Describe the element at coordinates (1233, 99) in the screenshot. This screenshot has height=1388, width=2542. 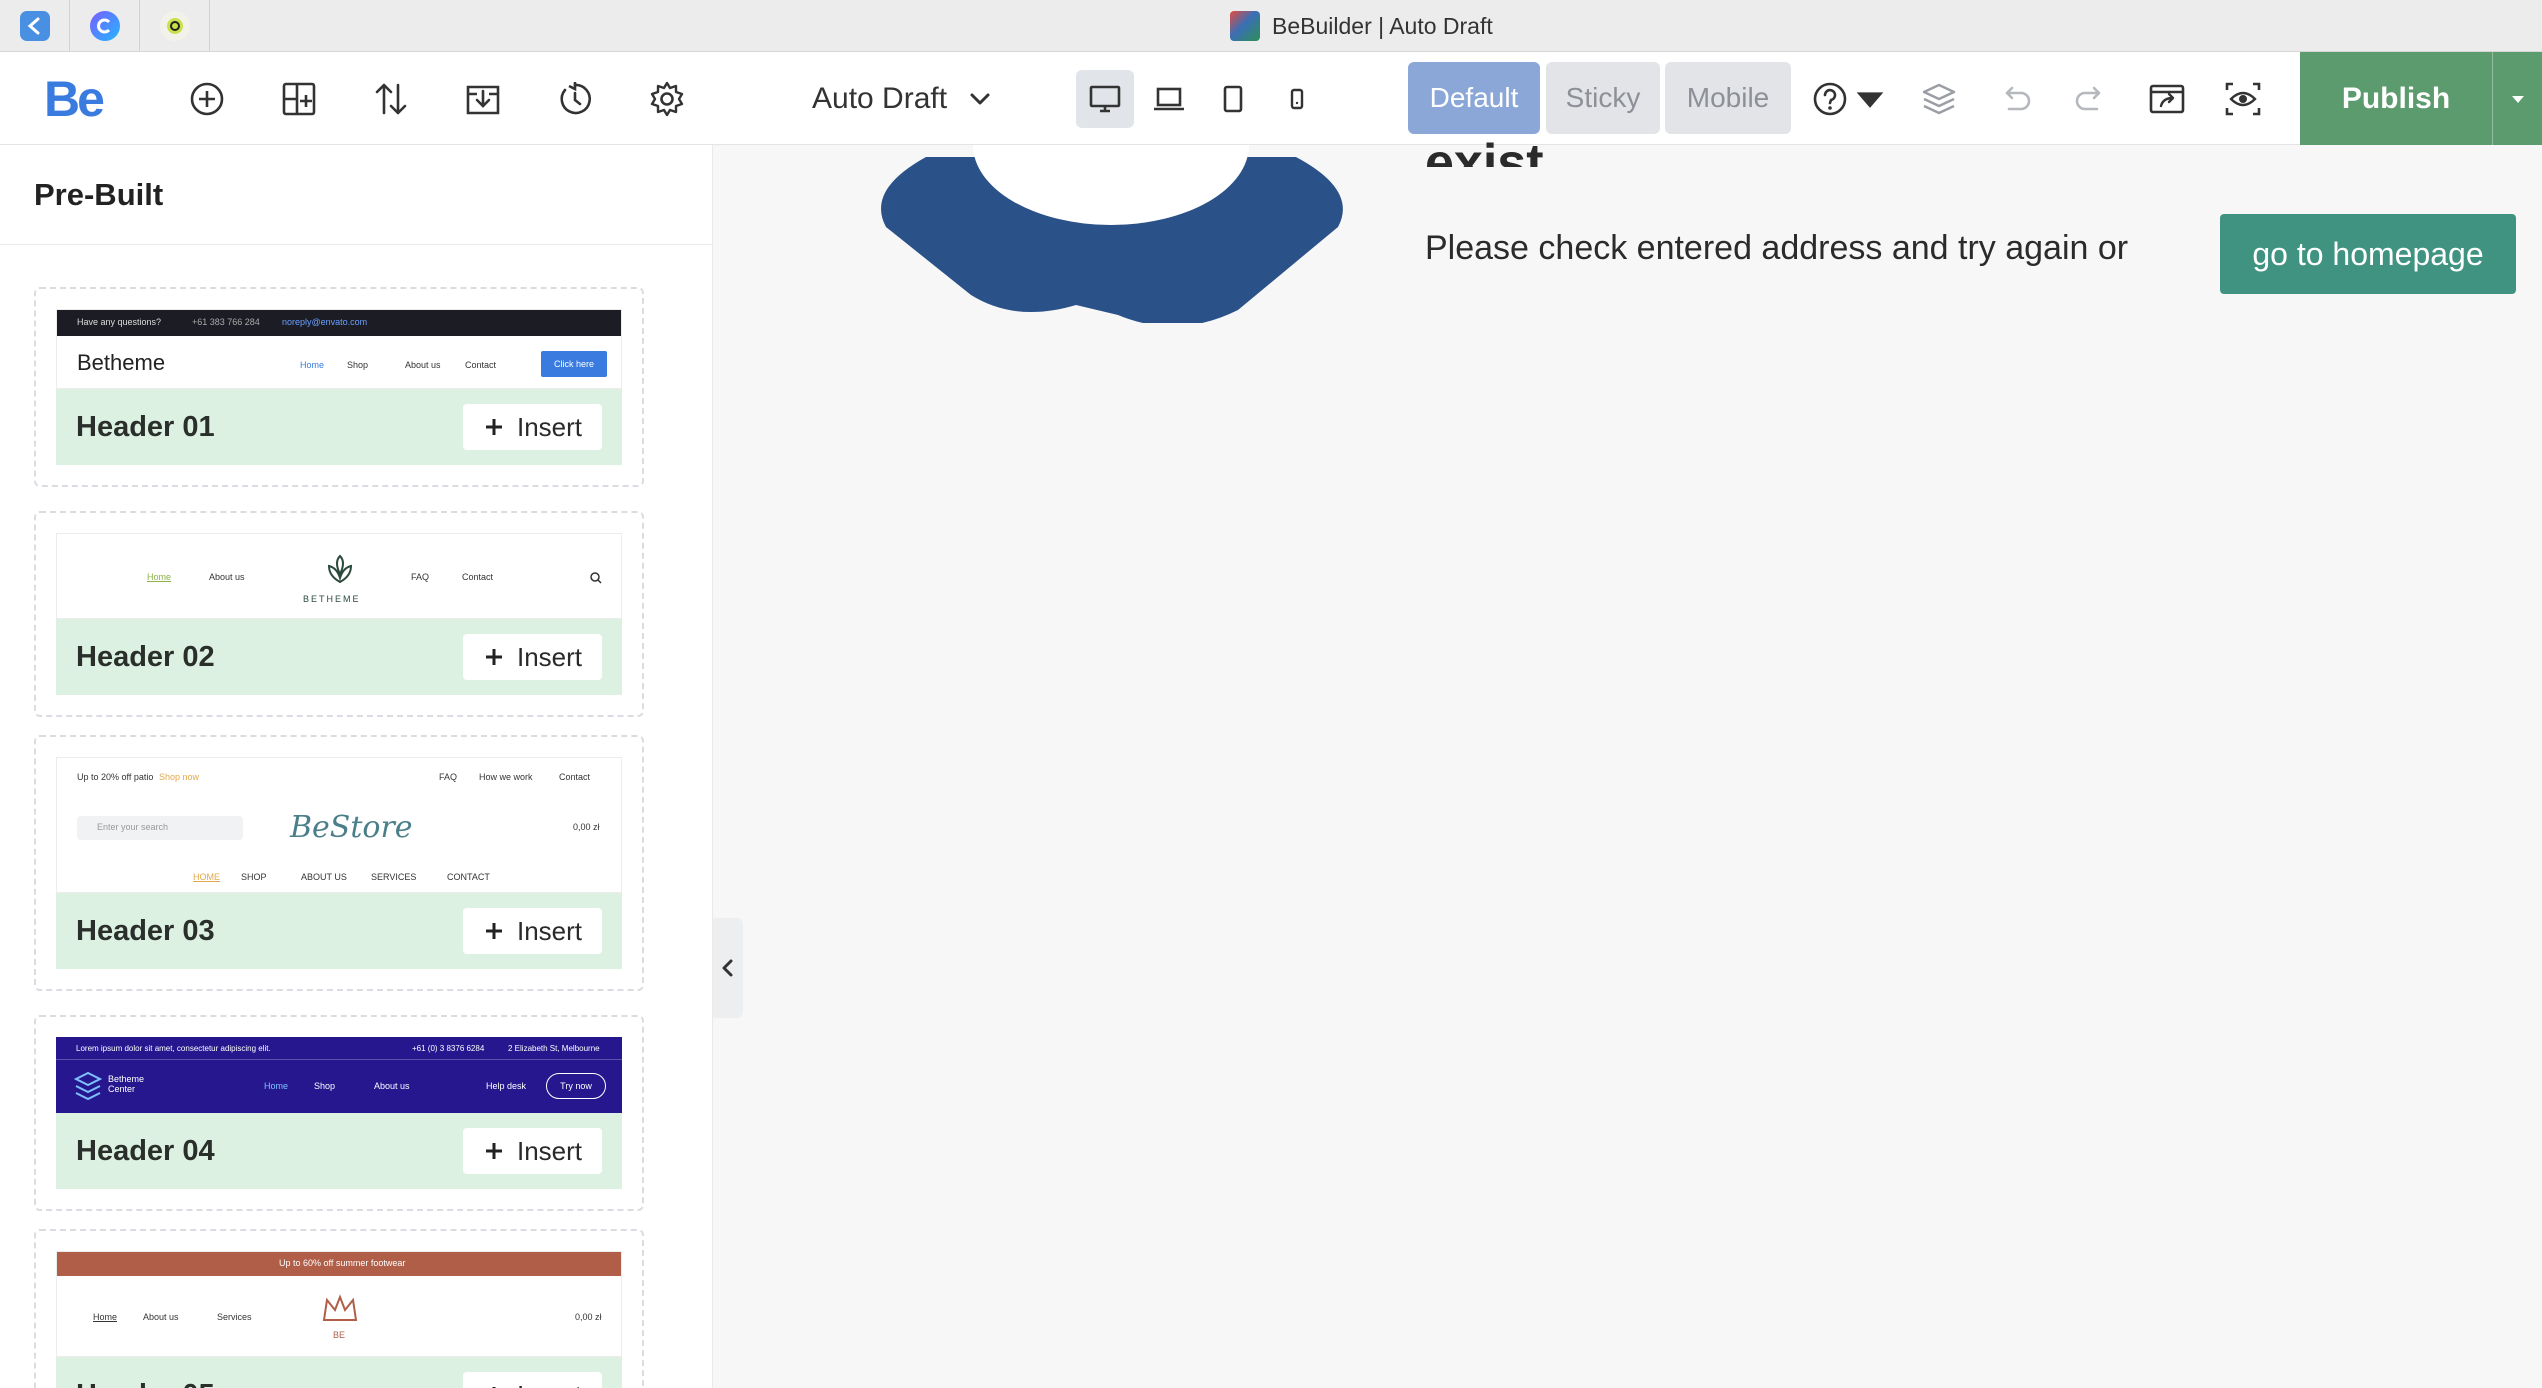
I see `tablet-view-button` at that location.